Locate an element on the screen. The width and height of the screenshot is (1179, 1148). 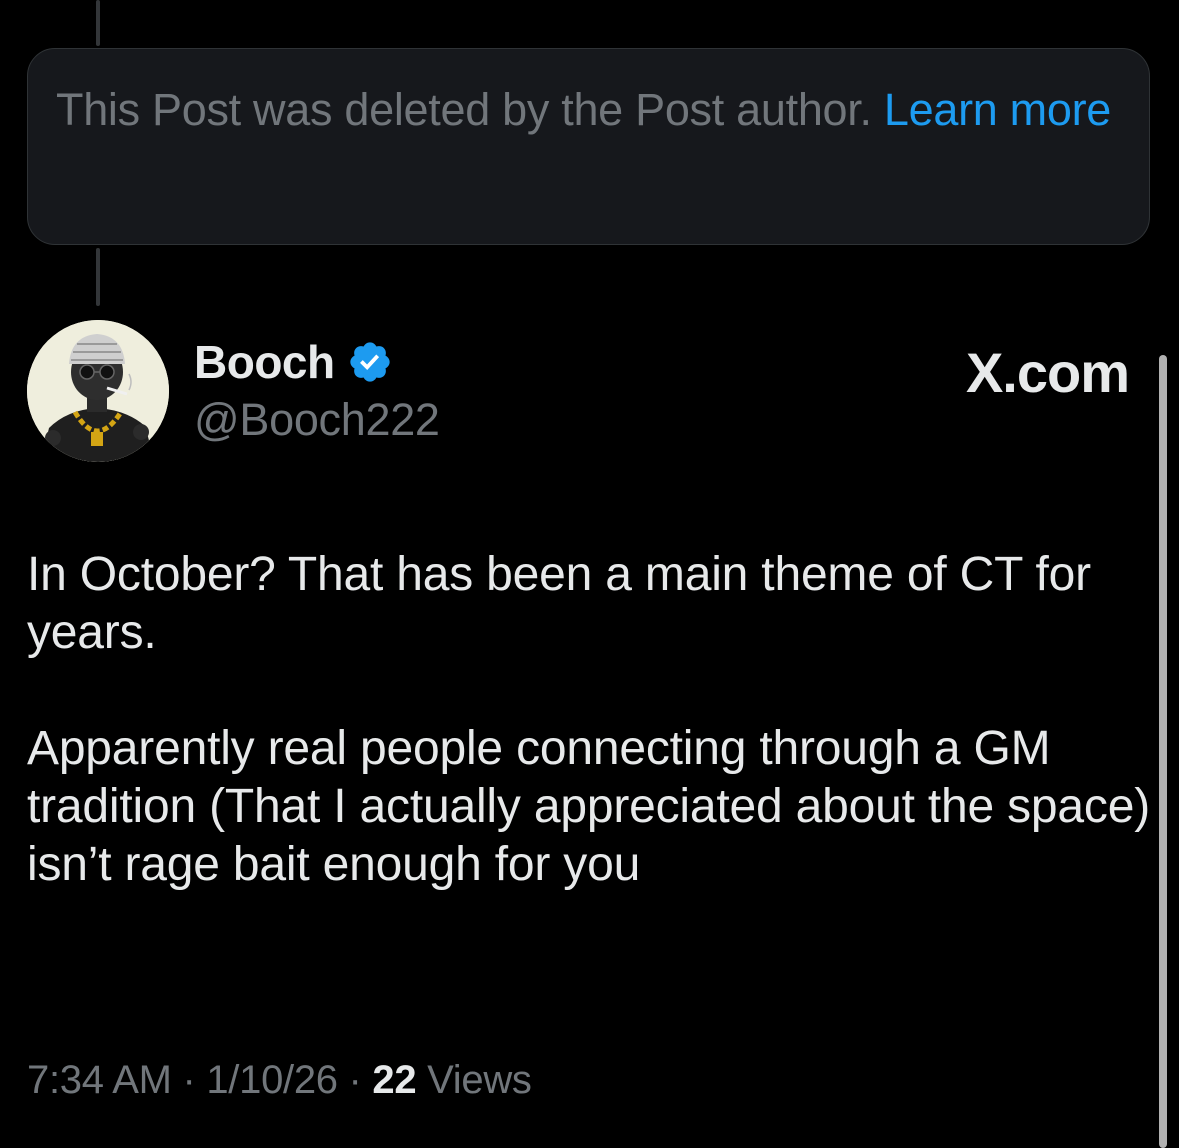
thread-connector-top is located at coordinates (98, 23).